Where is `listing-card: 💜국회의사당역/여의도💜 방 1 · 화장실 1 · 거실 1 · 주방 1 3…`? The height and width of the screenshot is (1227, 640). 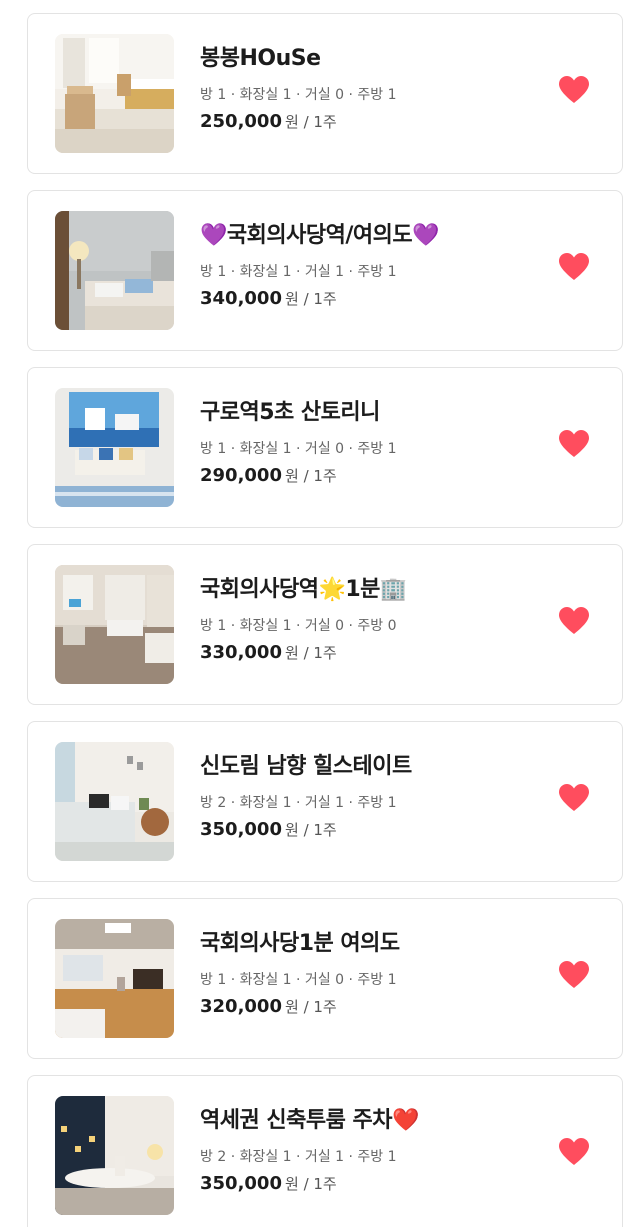 listing-card: 💜국회의사당역/여의도💜 방 1 · 화장실 1 · 거실 1 · 주방 1 3… is located at coordinates (325, 270).